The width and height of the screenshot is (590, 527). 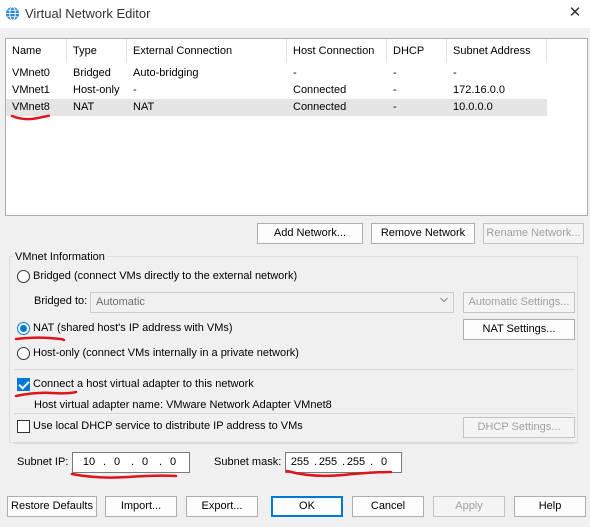 I want to click on close-icon: ✕, so click(x=575, y=12).